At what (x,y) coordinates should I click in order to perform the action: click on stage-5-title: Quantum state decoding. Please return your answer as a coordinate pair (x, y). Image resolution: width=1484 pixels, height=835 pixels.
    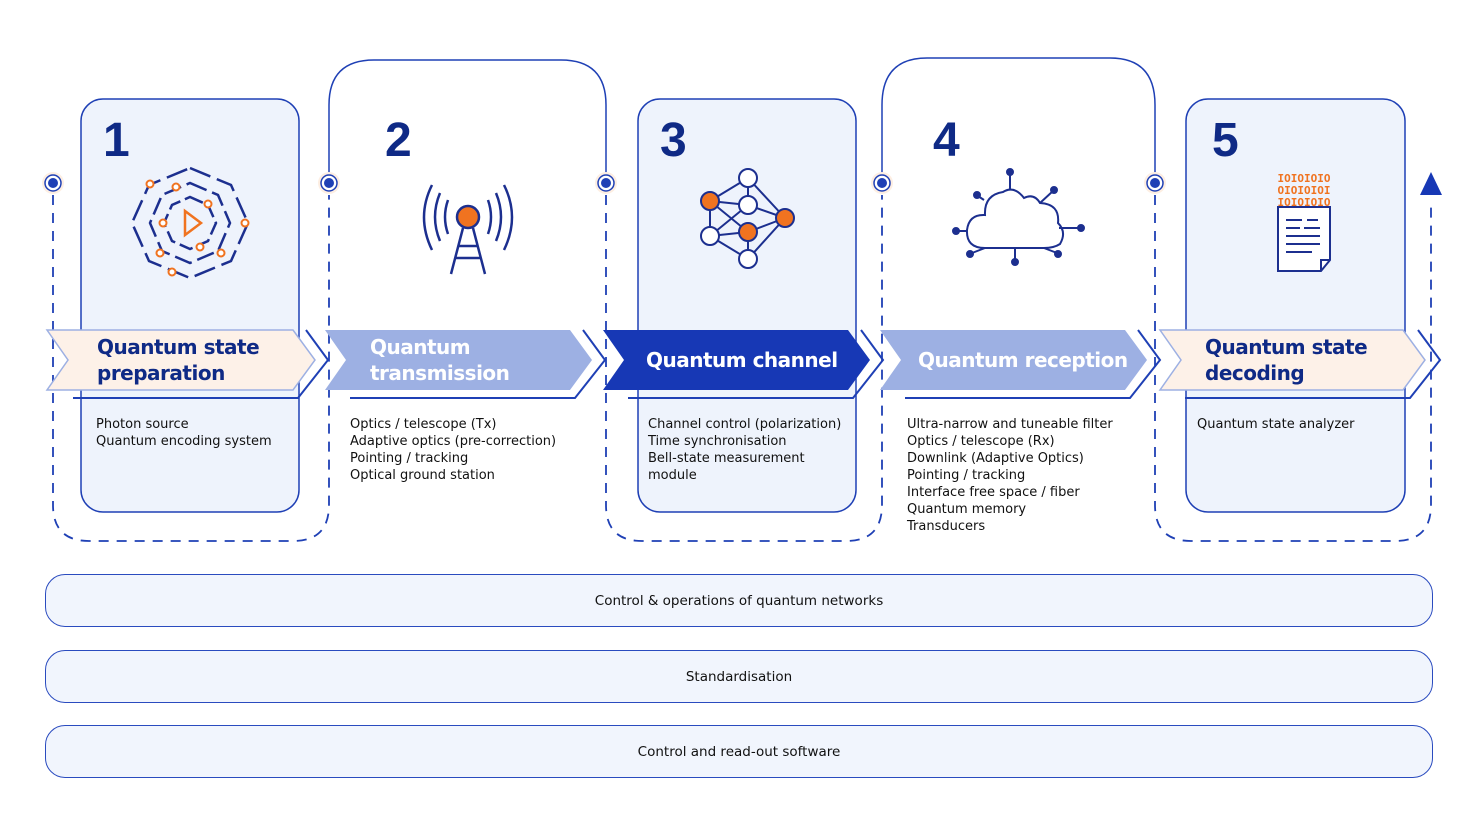
    Looking at the image, I should click on (1286, 360).